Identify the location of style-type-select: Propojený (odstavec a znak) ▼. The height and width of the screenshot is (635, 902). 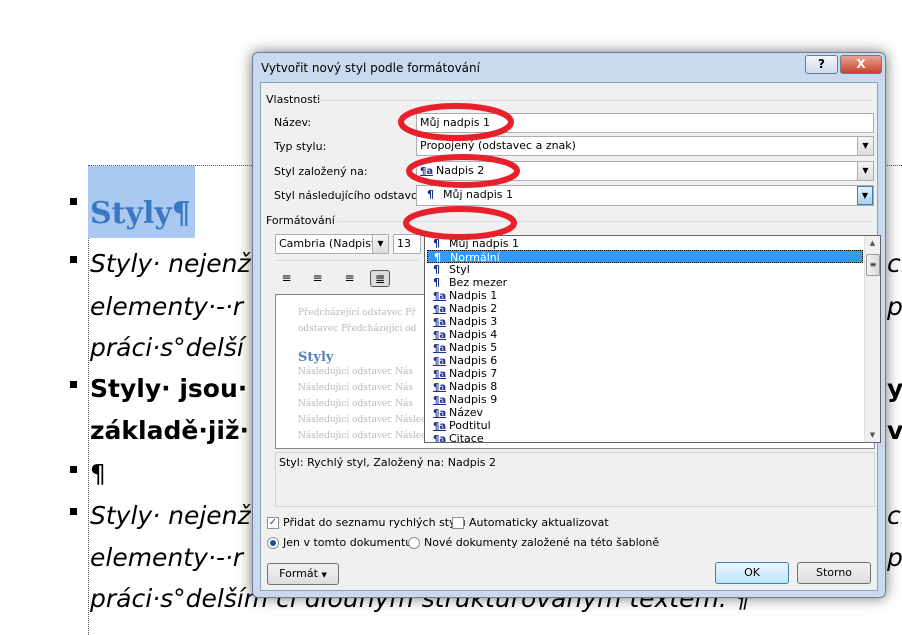
(645, 146).